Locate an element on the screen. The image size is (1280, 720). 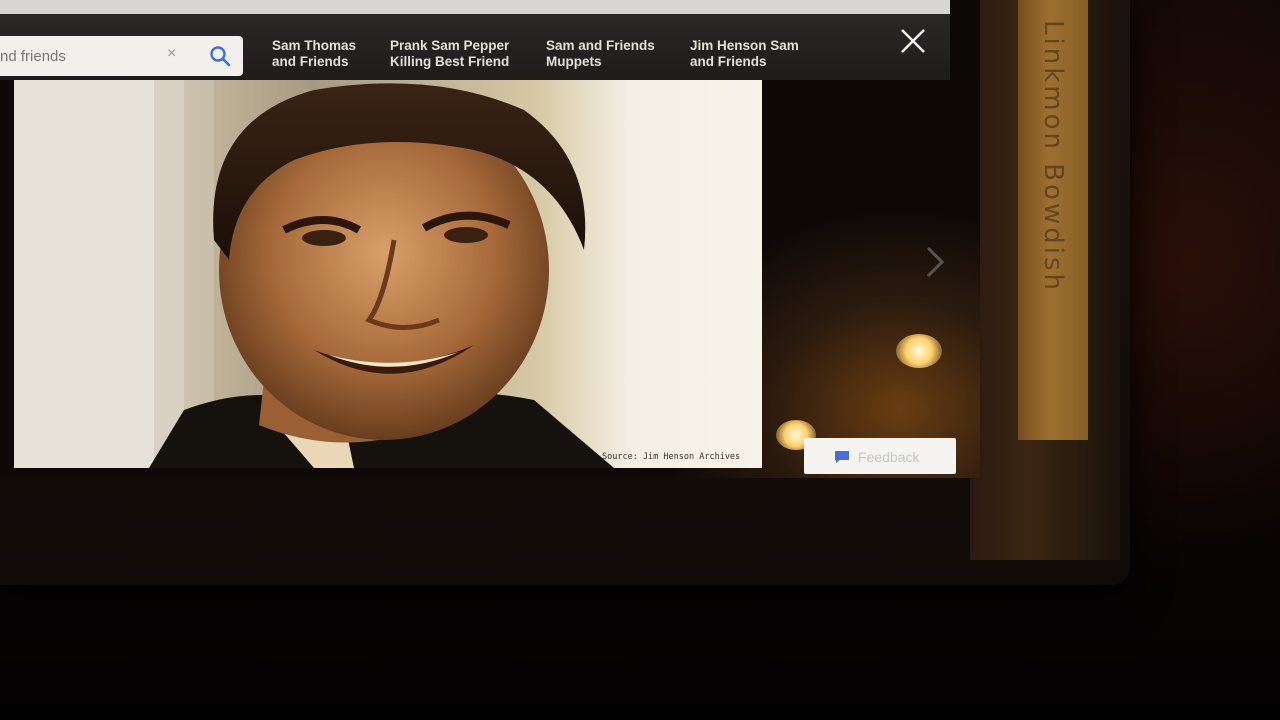
feedback-button: Feedback is located at coordinates (880, 456).